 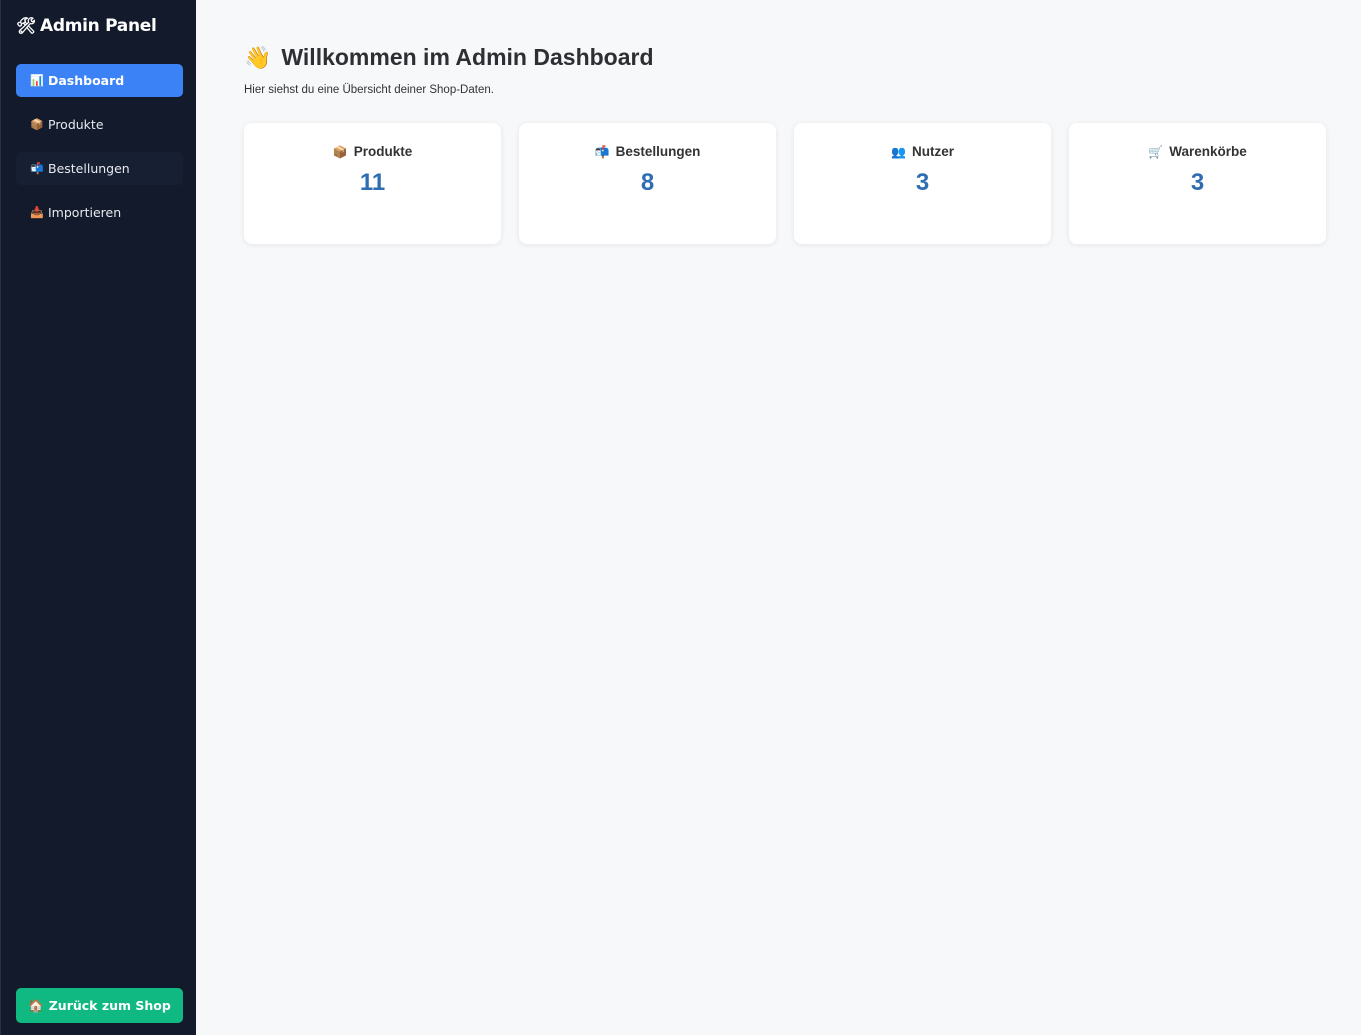 What do you see at coordinates (36, 1005) in the screenshot?
I see `house-icon: 🏠` at bounding box center [36, 1005].